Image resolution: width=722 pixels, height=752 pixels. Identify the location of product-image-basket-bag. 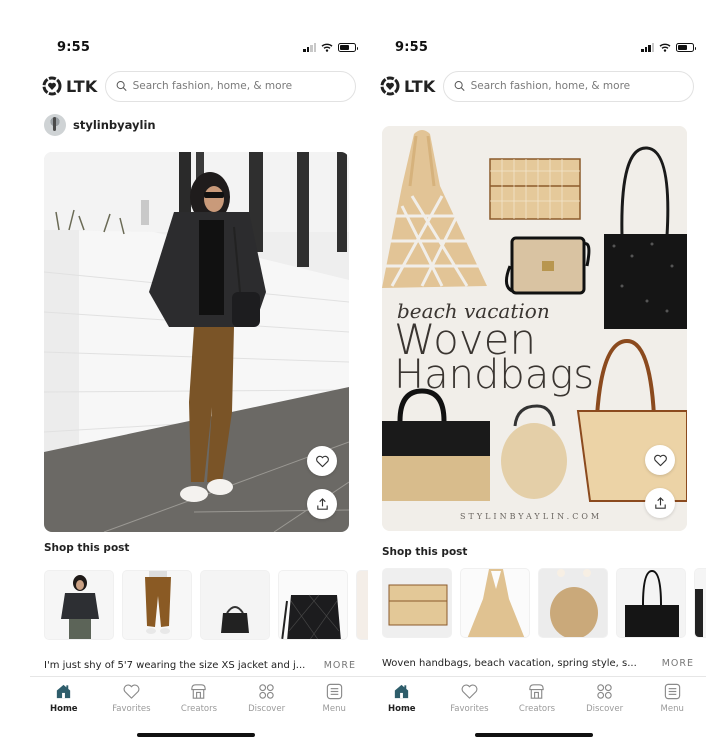
(573, 603).